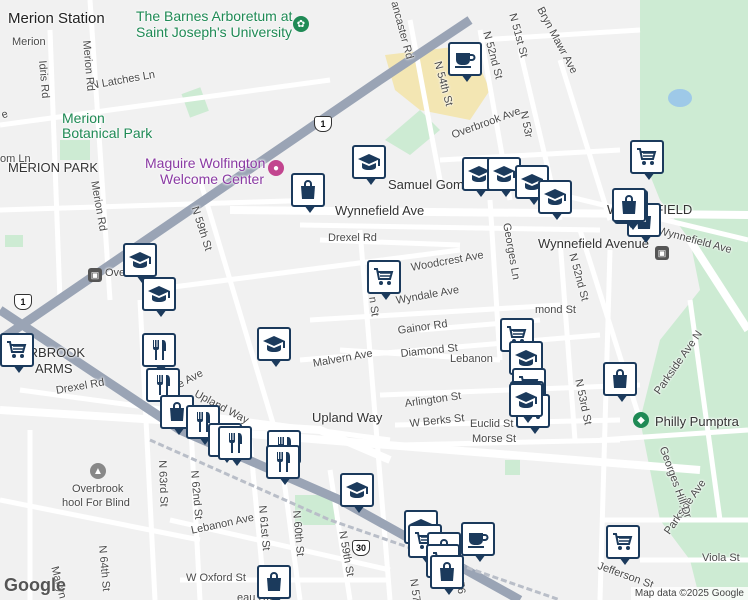 The height and width of the screenshot is (600, 748). Describe the element at coordinates (689, 593) in the screenshot. I see `map-attribution: Map data ©2025 Google` at that location.